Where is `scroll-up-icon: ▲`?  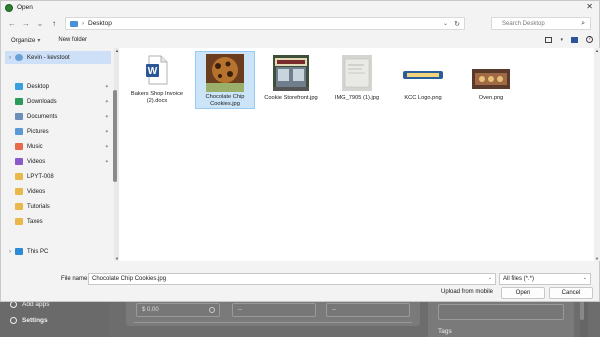
scroll-up-icon: ▲ is located at coordinates (597, 50).